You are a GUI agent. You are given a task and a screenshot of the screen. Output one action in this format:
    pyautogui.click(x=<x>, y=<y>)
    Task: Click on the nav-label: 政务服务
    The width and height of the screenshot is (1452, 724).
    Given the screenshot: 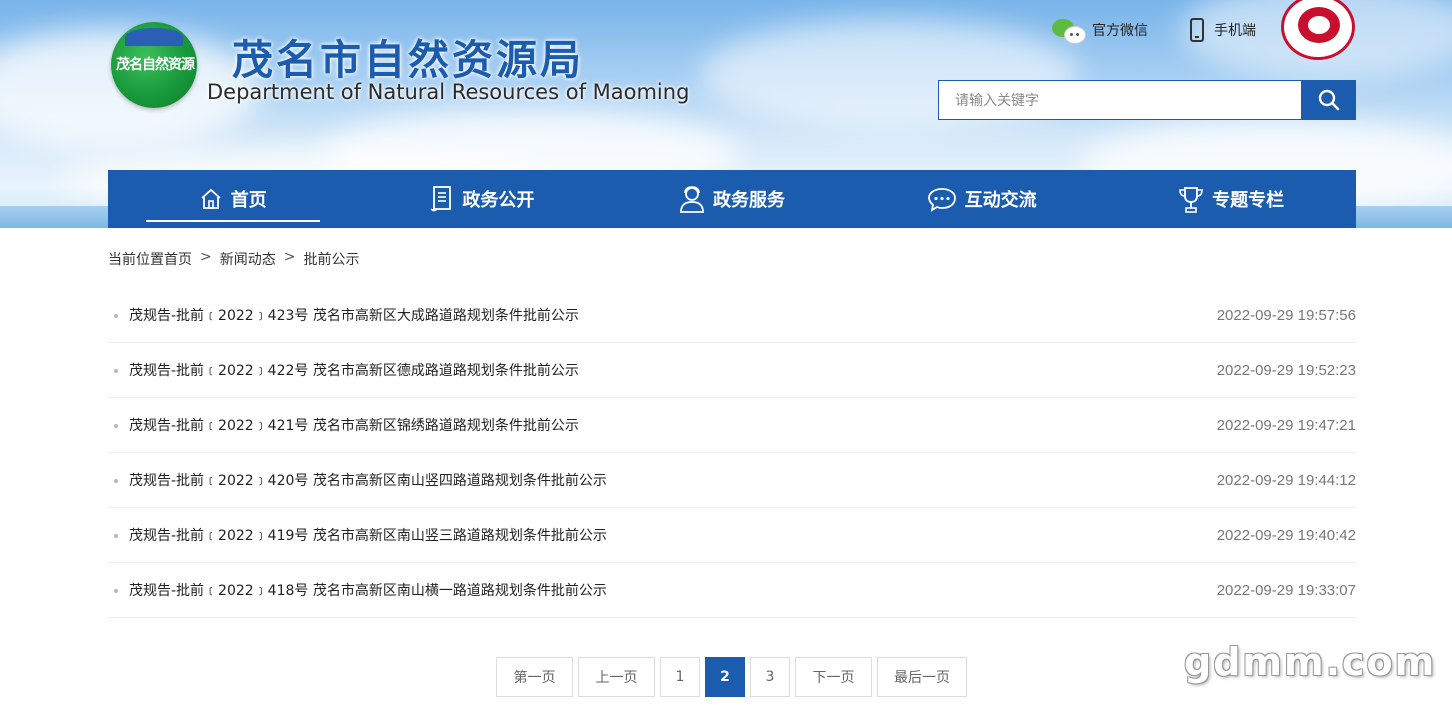 What is the action you would take?
    pyautogui.click(x=748, y=200)
    